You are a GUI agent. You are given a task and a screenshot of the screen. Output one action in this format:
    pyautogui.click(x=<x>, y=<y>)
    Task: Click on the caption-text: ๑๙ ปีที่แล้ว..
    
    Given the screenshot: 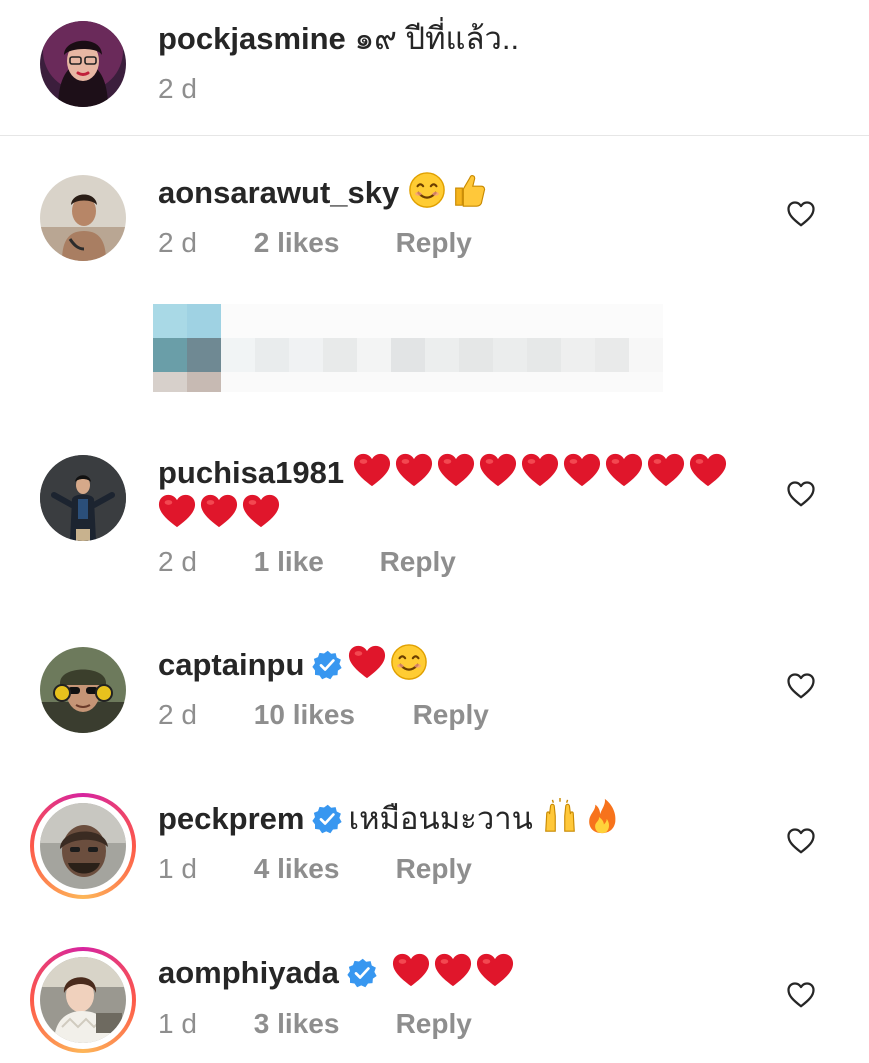 What is the action you would take?
    pyautogui.click(x=437, y=38)
    